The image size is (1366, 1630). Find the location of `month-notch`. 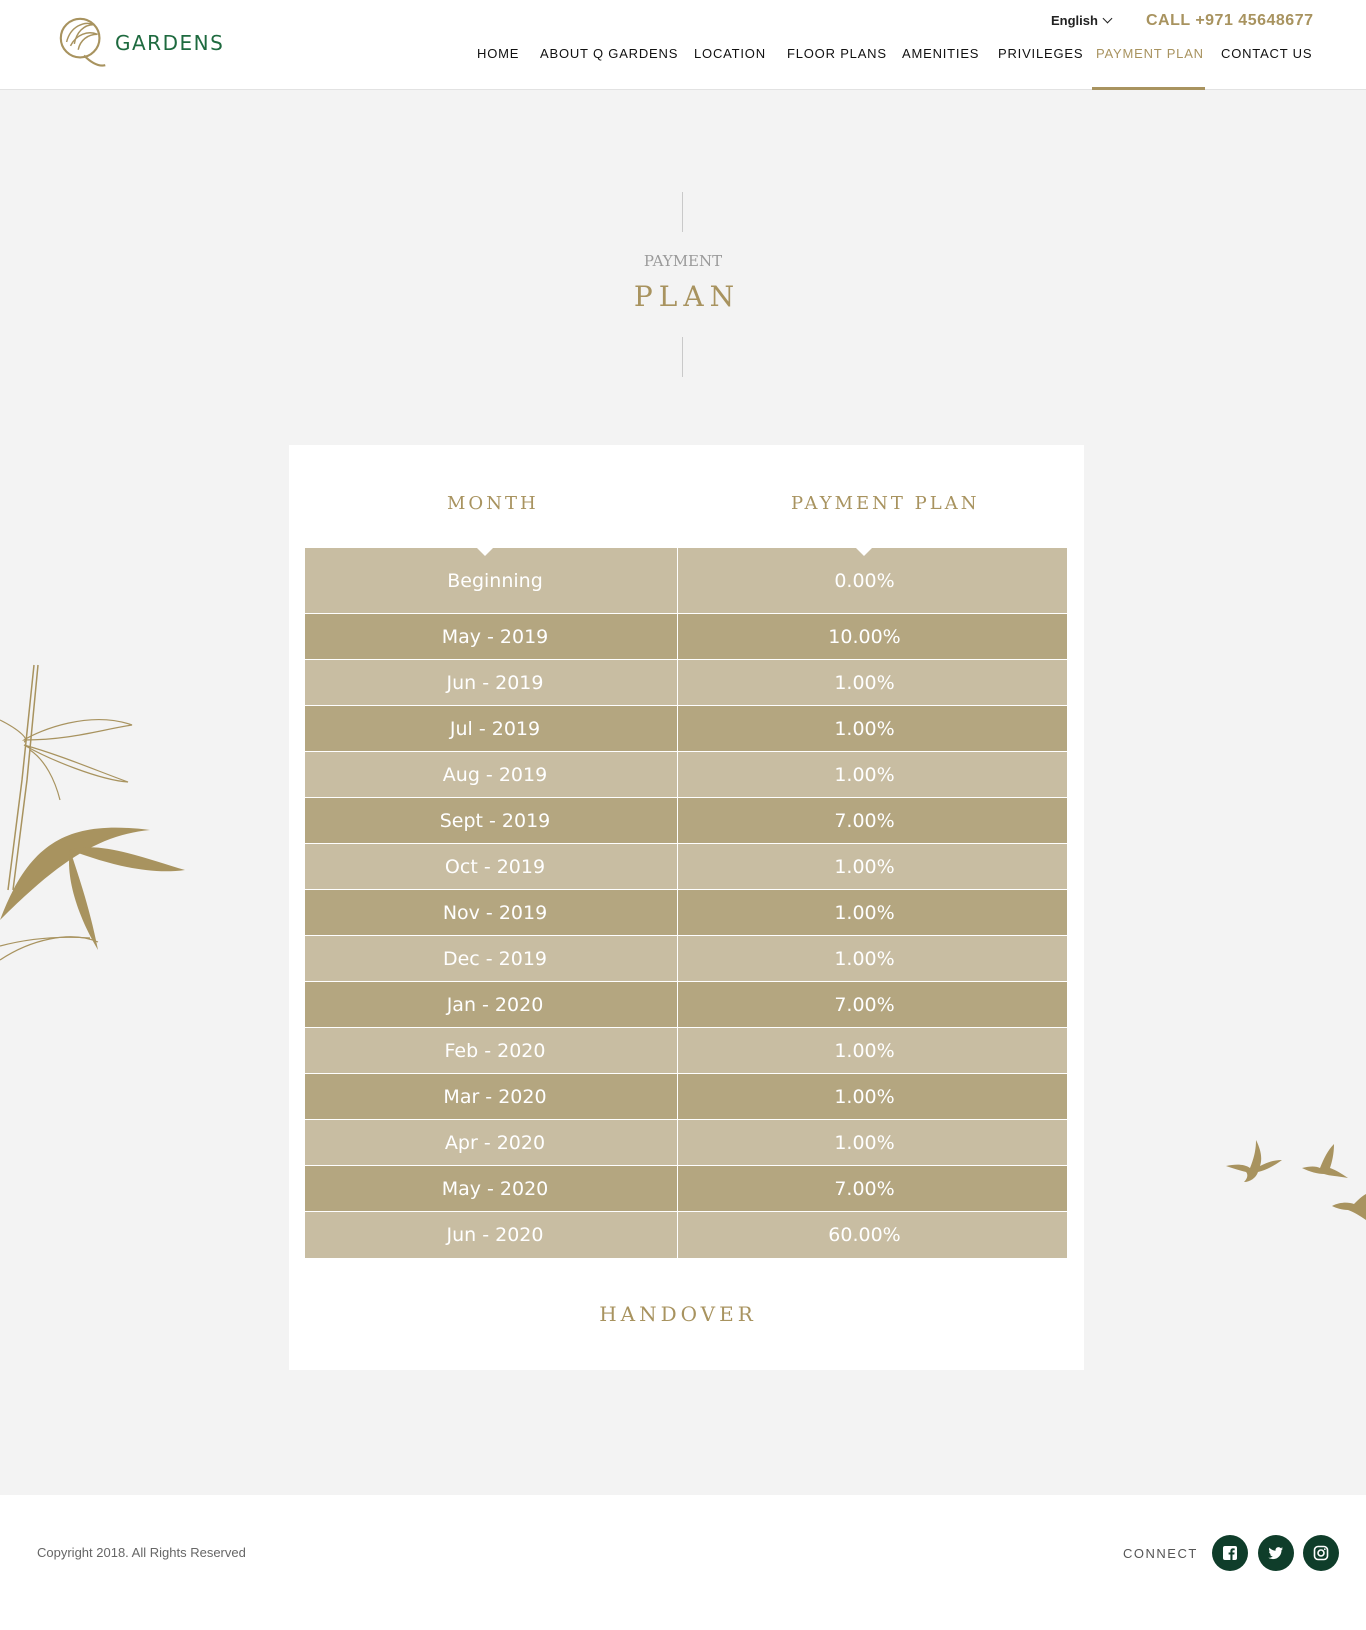

month-notch is located at coordinates (485, 552).